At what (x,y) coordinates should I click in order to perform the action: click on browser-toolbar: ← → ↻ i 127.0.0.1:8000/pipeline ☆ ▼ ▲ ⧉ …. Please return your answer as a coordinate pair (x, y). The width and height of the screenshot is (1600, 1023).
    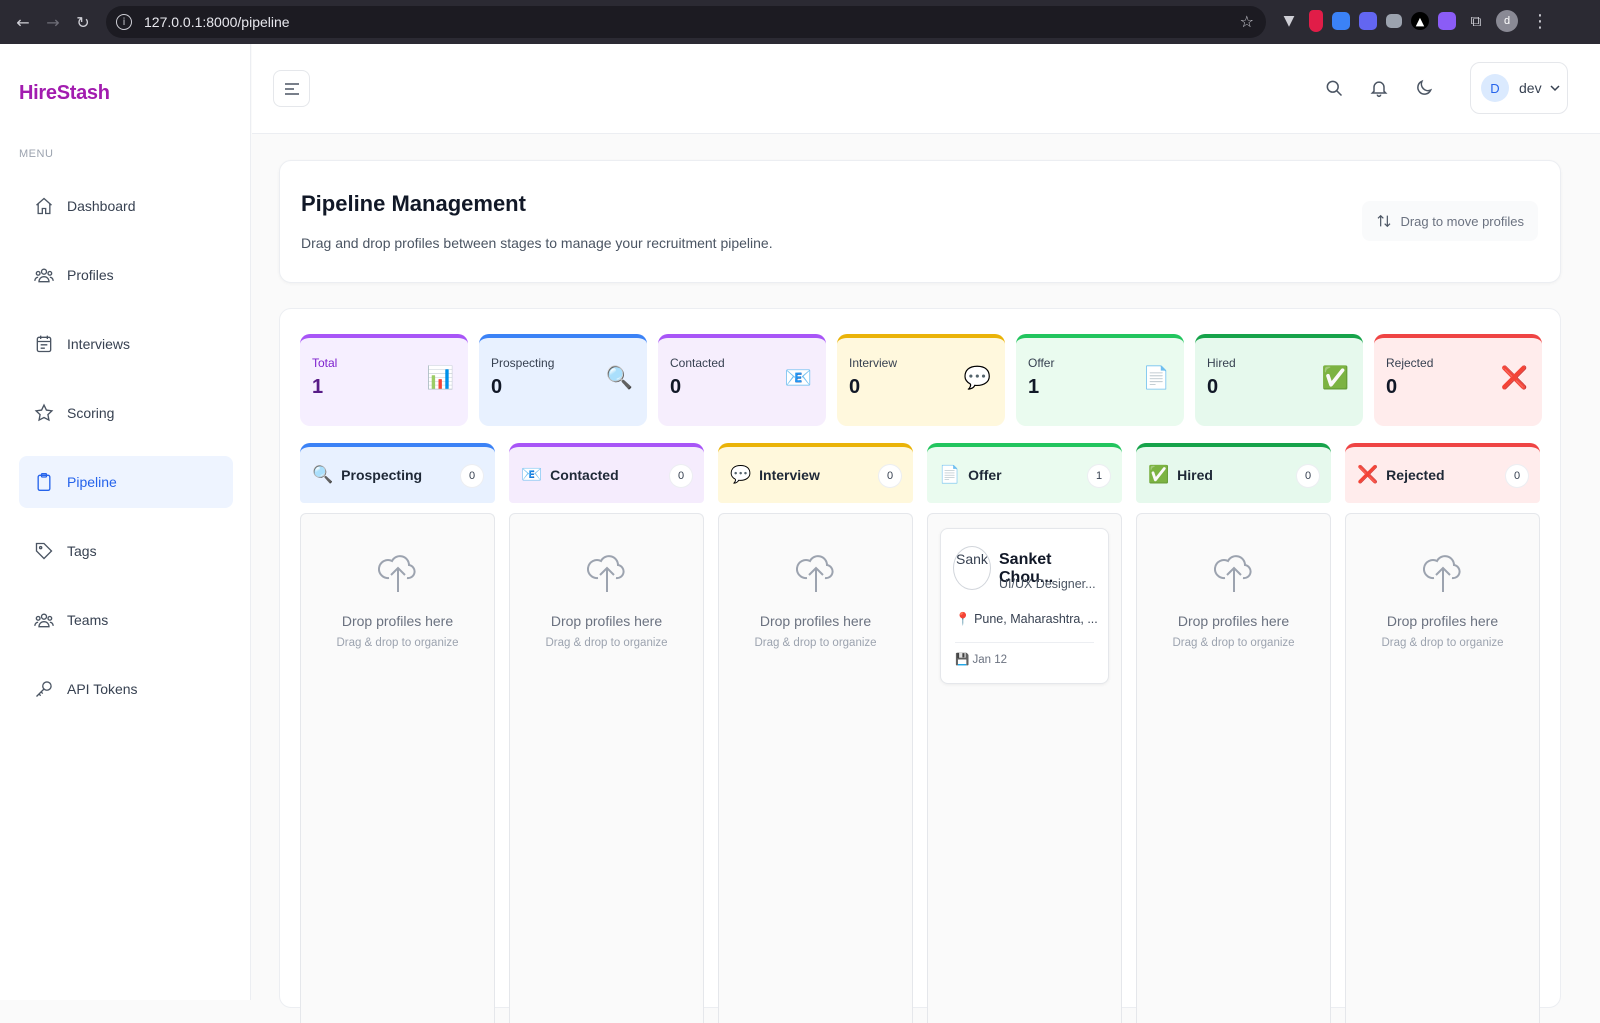
    Looking at the image, I should click on (800, 22).